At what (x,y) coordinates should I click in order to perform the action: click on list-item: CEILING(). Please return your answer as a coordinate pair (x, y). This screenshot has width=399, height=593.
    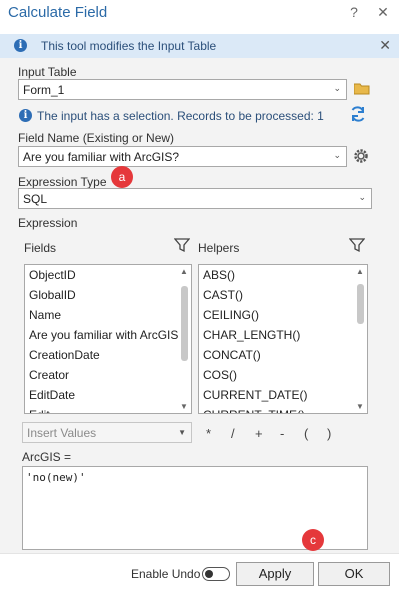
    Looking at the image, I should click on (283, 315).